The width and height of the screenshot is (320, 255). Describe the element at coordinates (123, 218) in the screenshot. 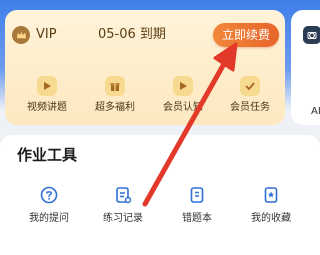

I see `tool-label: 练习记录` at that location.